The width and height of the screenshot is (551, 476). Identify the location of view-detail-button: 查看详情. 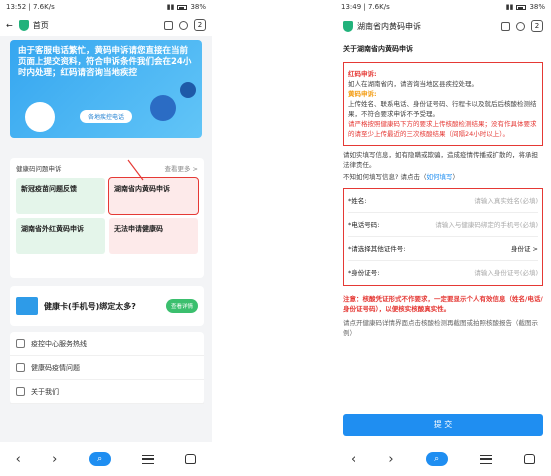
(181, 306).